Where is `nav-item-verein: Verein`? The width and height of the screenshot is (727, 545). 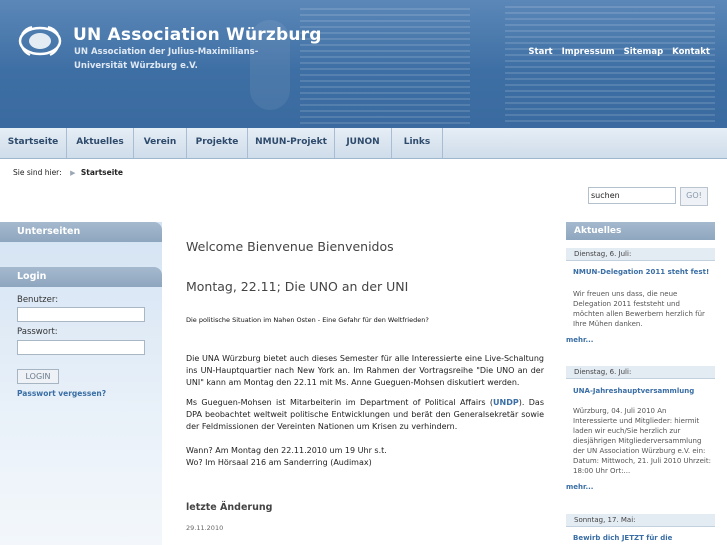 nav-item-verein: Verein is located at coordinates (160, 143).